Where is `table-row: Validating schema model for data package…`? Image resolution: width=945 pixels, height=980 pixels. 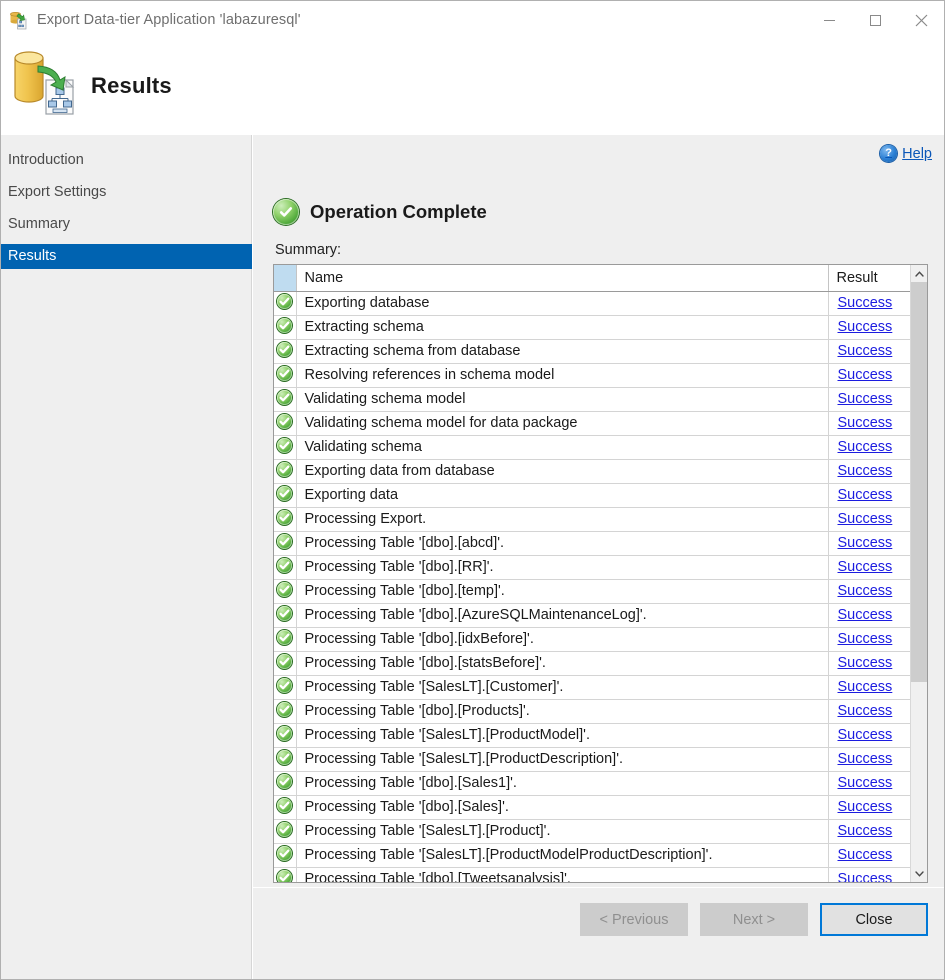
table-row: Validating schema model for data package… is located at coordinates (592, 423).